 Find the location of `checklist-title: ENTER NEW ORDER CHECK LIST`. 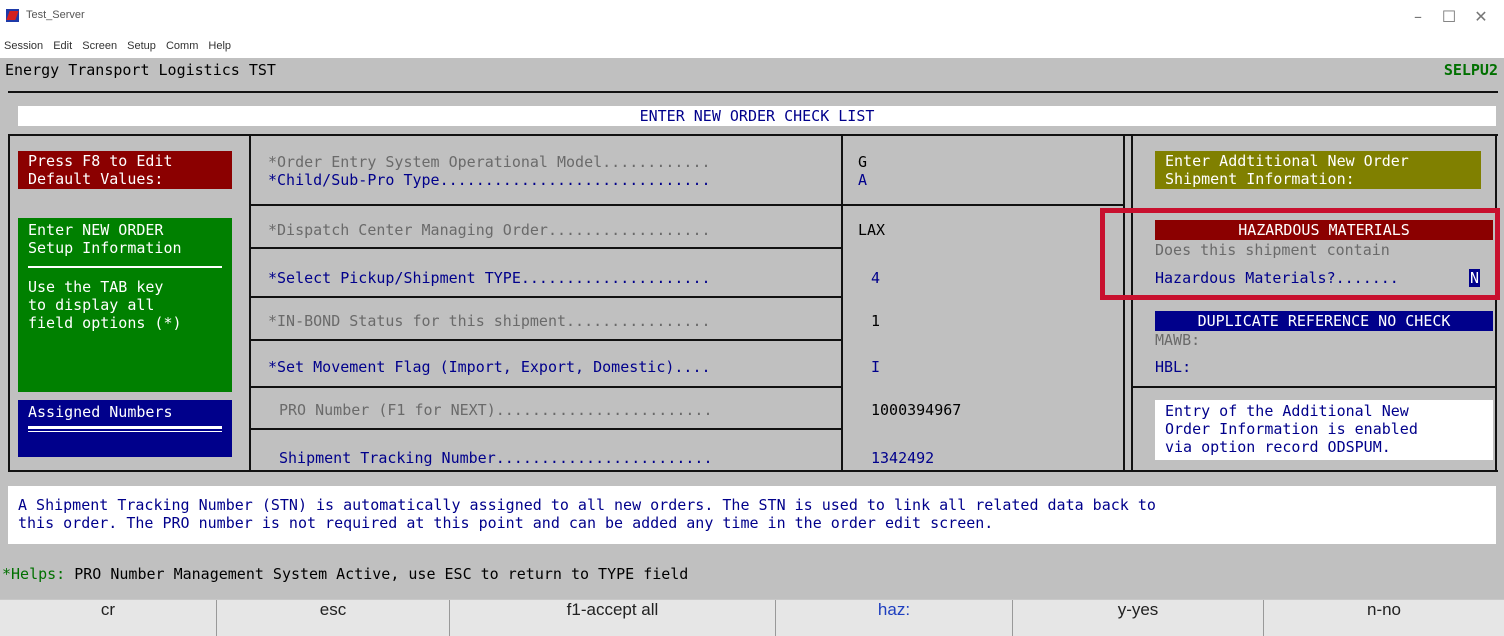

checklist-title: ENTER NEW ORDER CHECK LIST is located at coordinates (757, 116).